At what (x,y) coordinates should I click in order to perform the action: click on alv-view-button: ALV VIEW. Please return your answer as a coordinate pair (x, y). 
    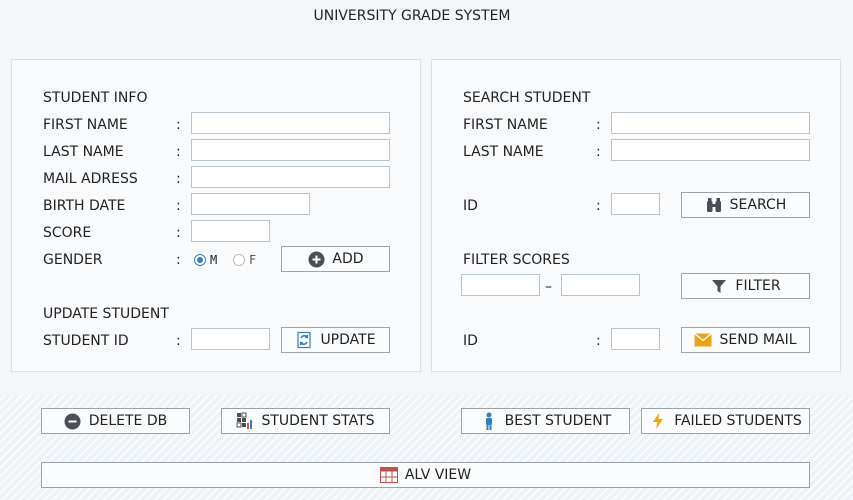
    Looking at the image, I should click on (425, 475).